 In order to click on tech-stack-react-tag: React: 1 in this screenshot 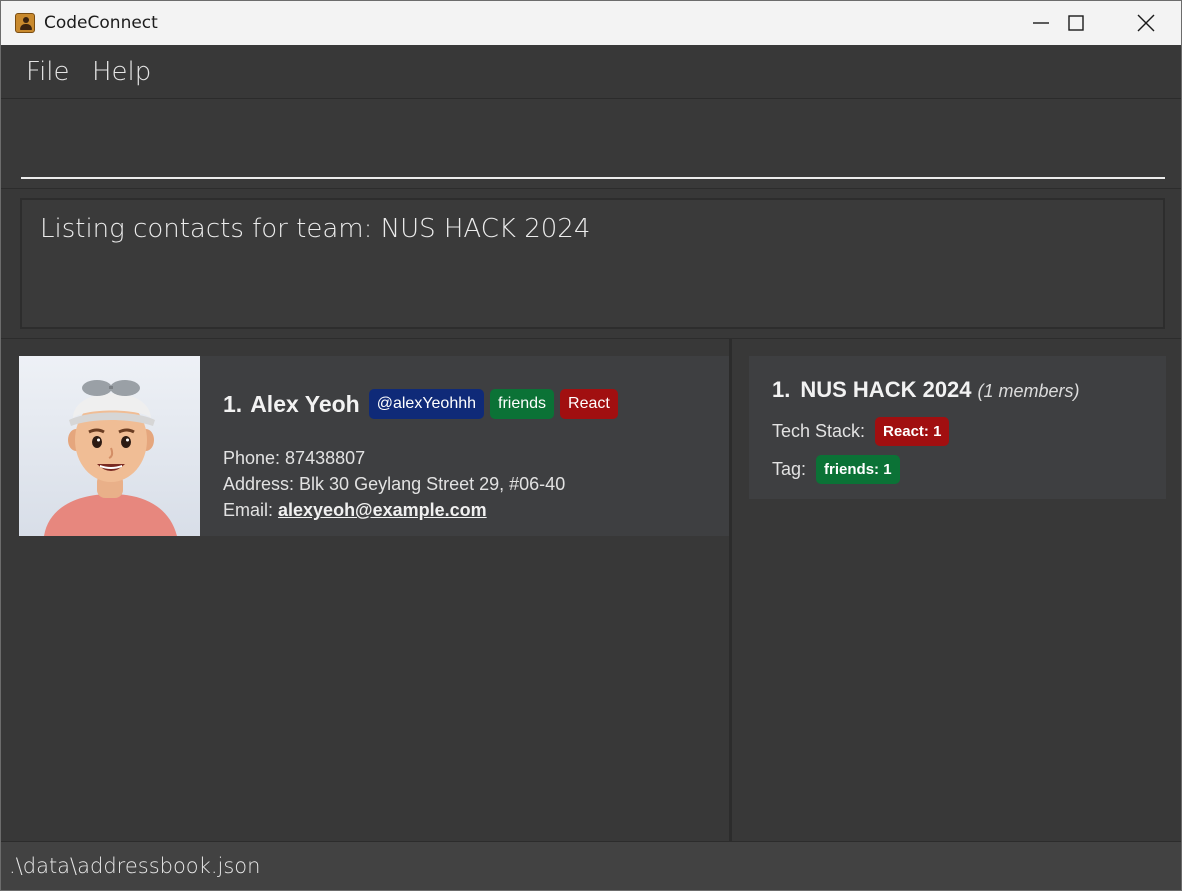, I will do `click(912, 431)`.